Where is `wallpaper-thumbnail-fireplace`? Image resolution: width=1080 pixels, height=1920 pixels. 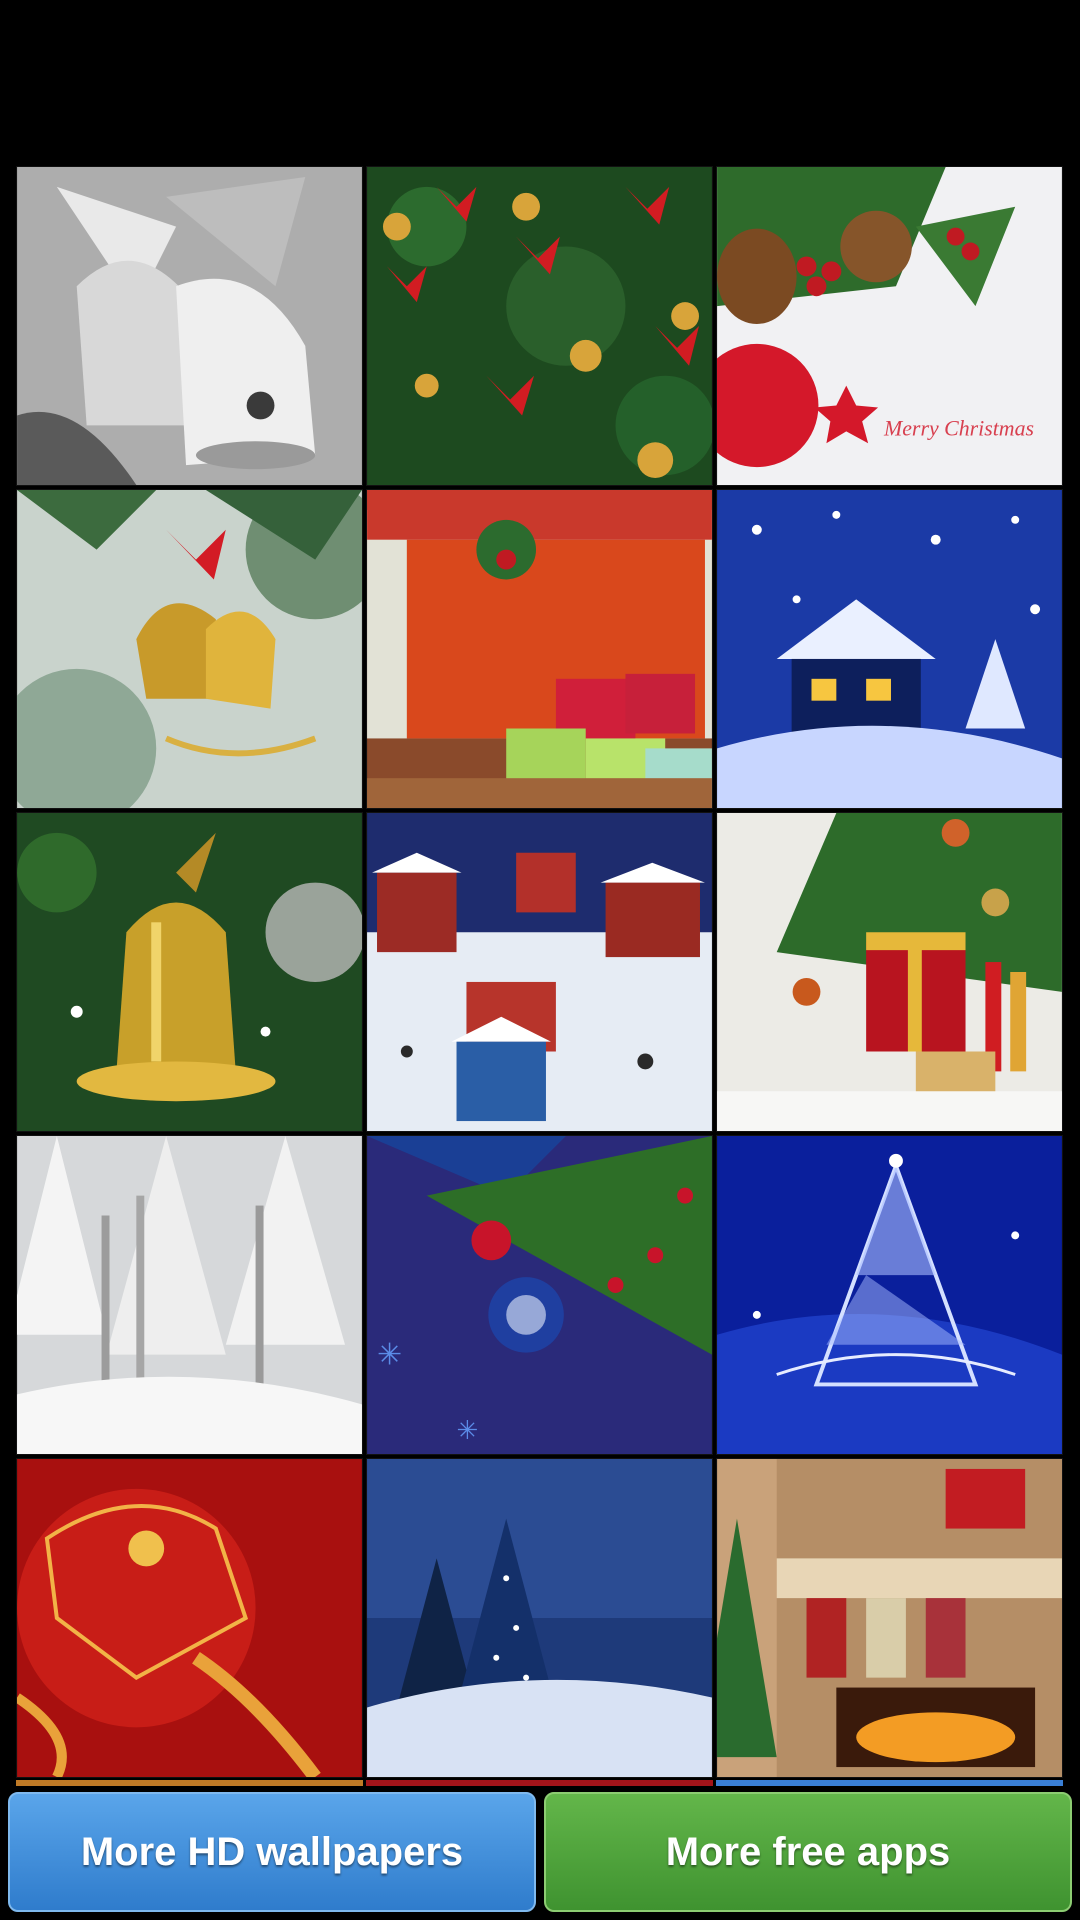 wallpaper-thumbnail-fireplace is located at coordinates (889, 1618).